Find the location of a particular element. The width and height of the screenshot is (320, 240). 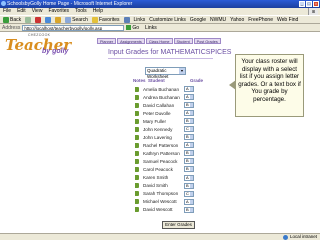

student-name: Samuel Peacock is located at coordinates (160, 161).